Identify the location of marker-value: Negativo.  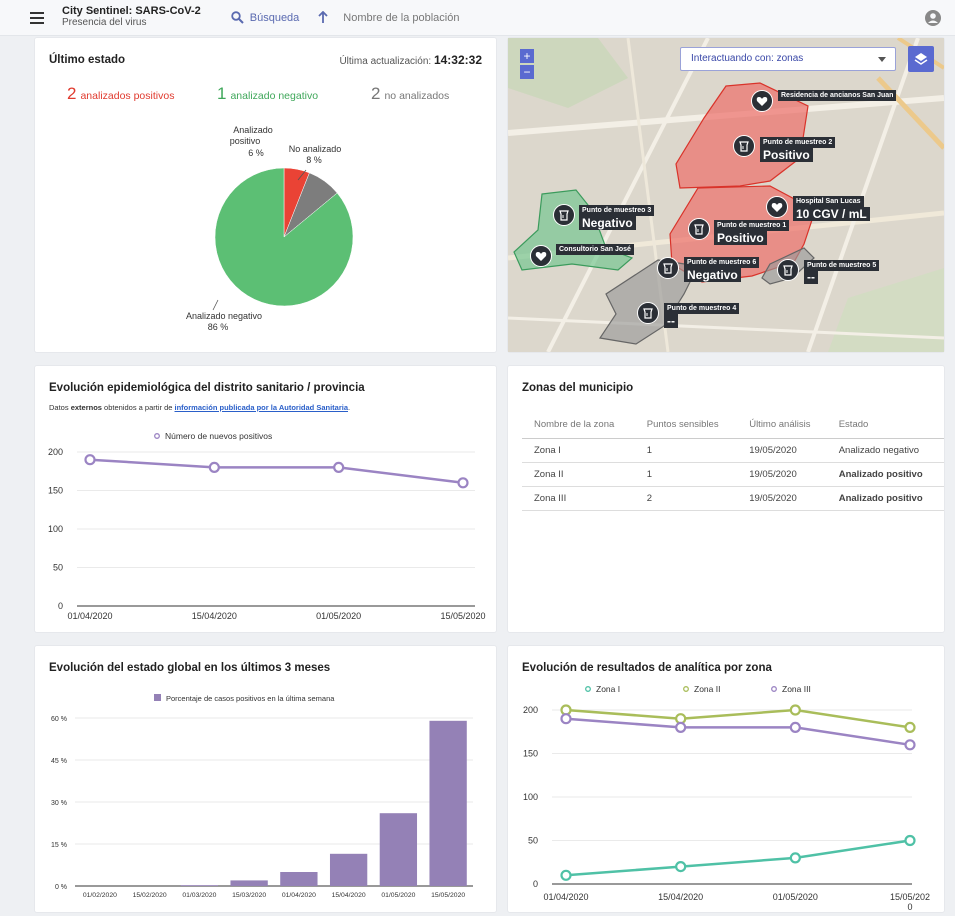
(607, 223).